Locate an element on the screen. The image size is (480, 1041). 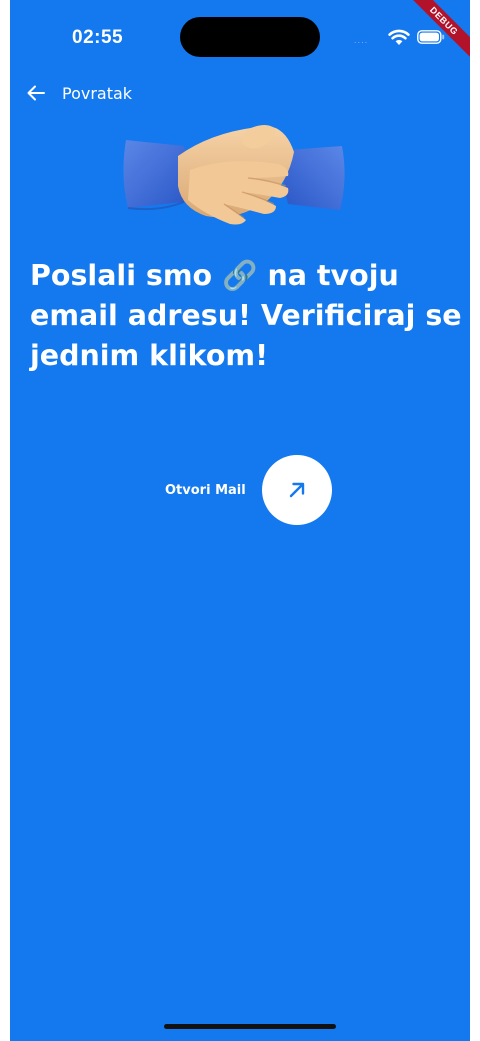
headline-line-2: email adresu! Verificiraj se is located at coordinates (246, 315).